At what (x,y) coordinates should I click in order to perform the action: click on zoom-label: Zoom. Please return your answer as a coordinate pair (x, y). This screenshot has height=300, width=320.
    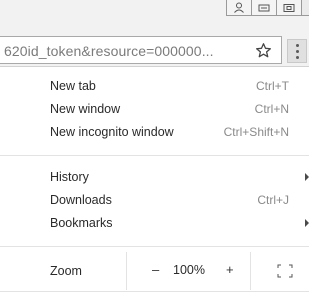
    Looking at the image, I should click on (66, 271).